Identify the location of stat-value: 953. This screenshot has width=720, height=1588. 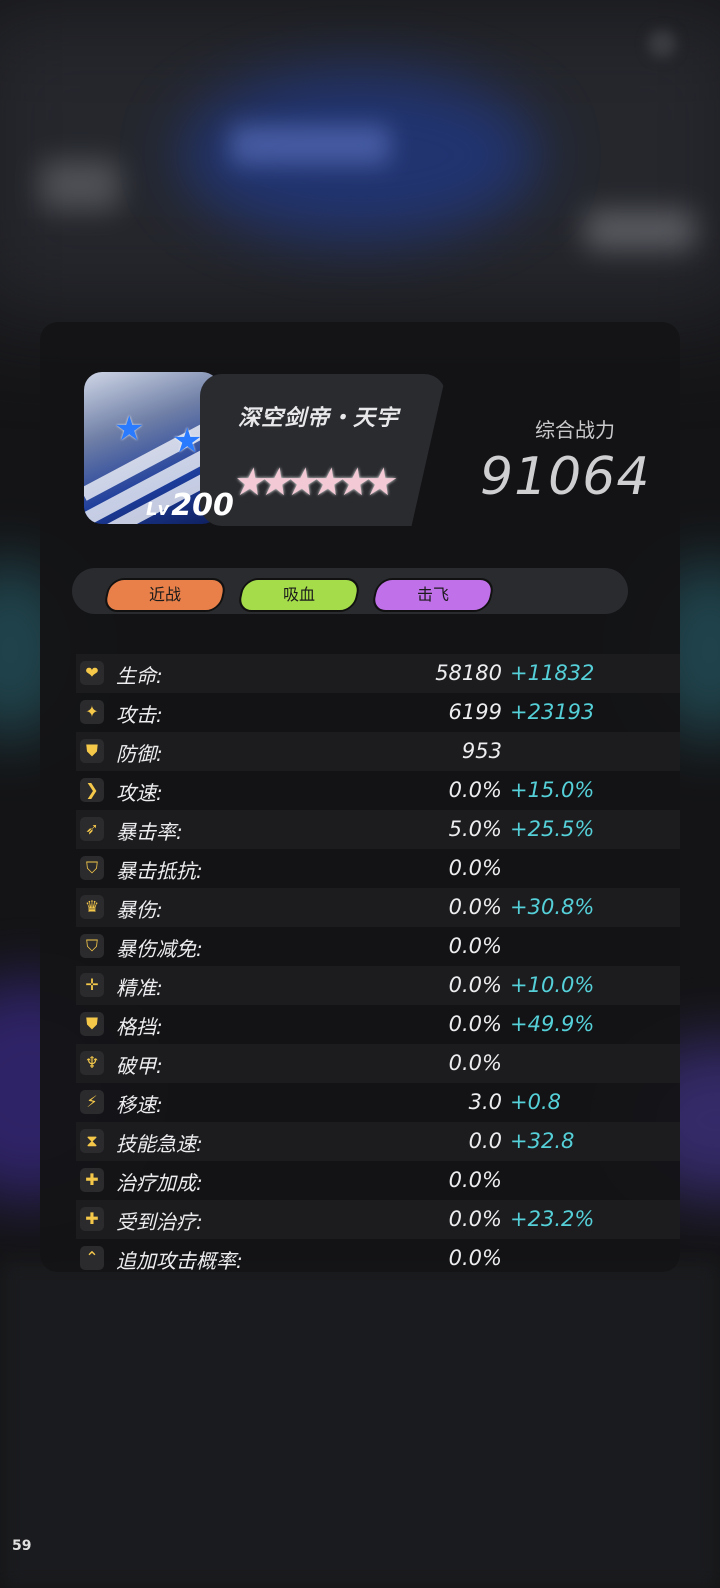
(481, 751).